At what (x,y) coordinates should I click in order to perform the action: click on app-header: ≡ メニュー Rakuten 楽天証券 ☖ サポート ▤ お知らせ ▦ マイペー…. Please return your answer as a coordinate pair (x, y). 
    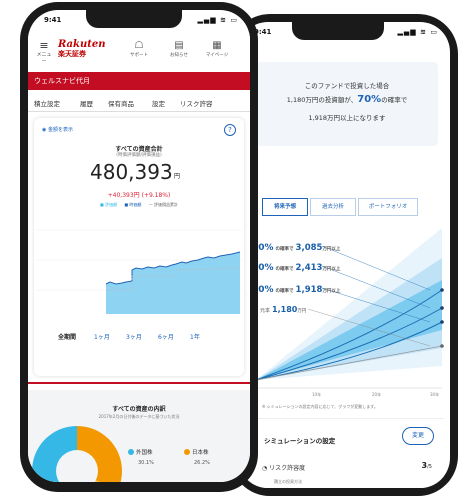
    Looking at the image, I should click on (139, 52).